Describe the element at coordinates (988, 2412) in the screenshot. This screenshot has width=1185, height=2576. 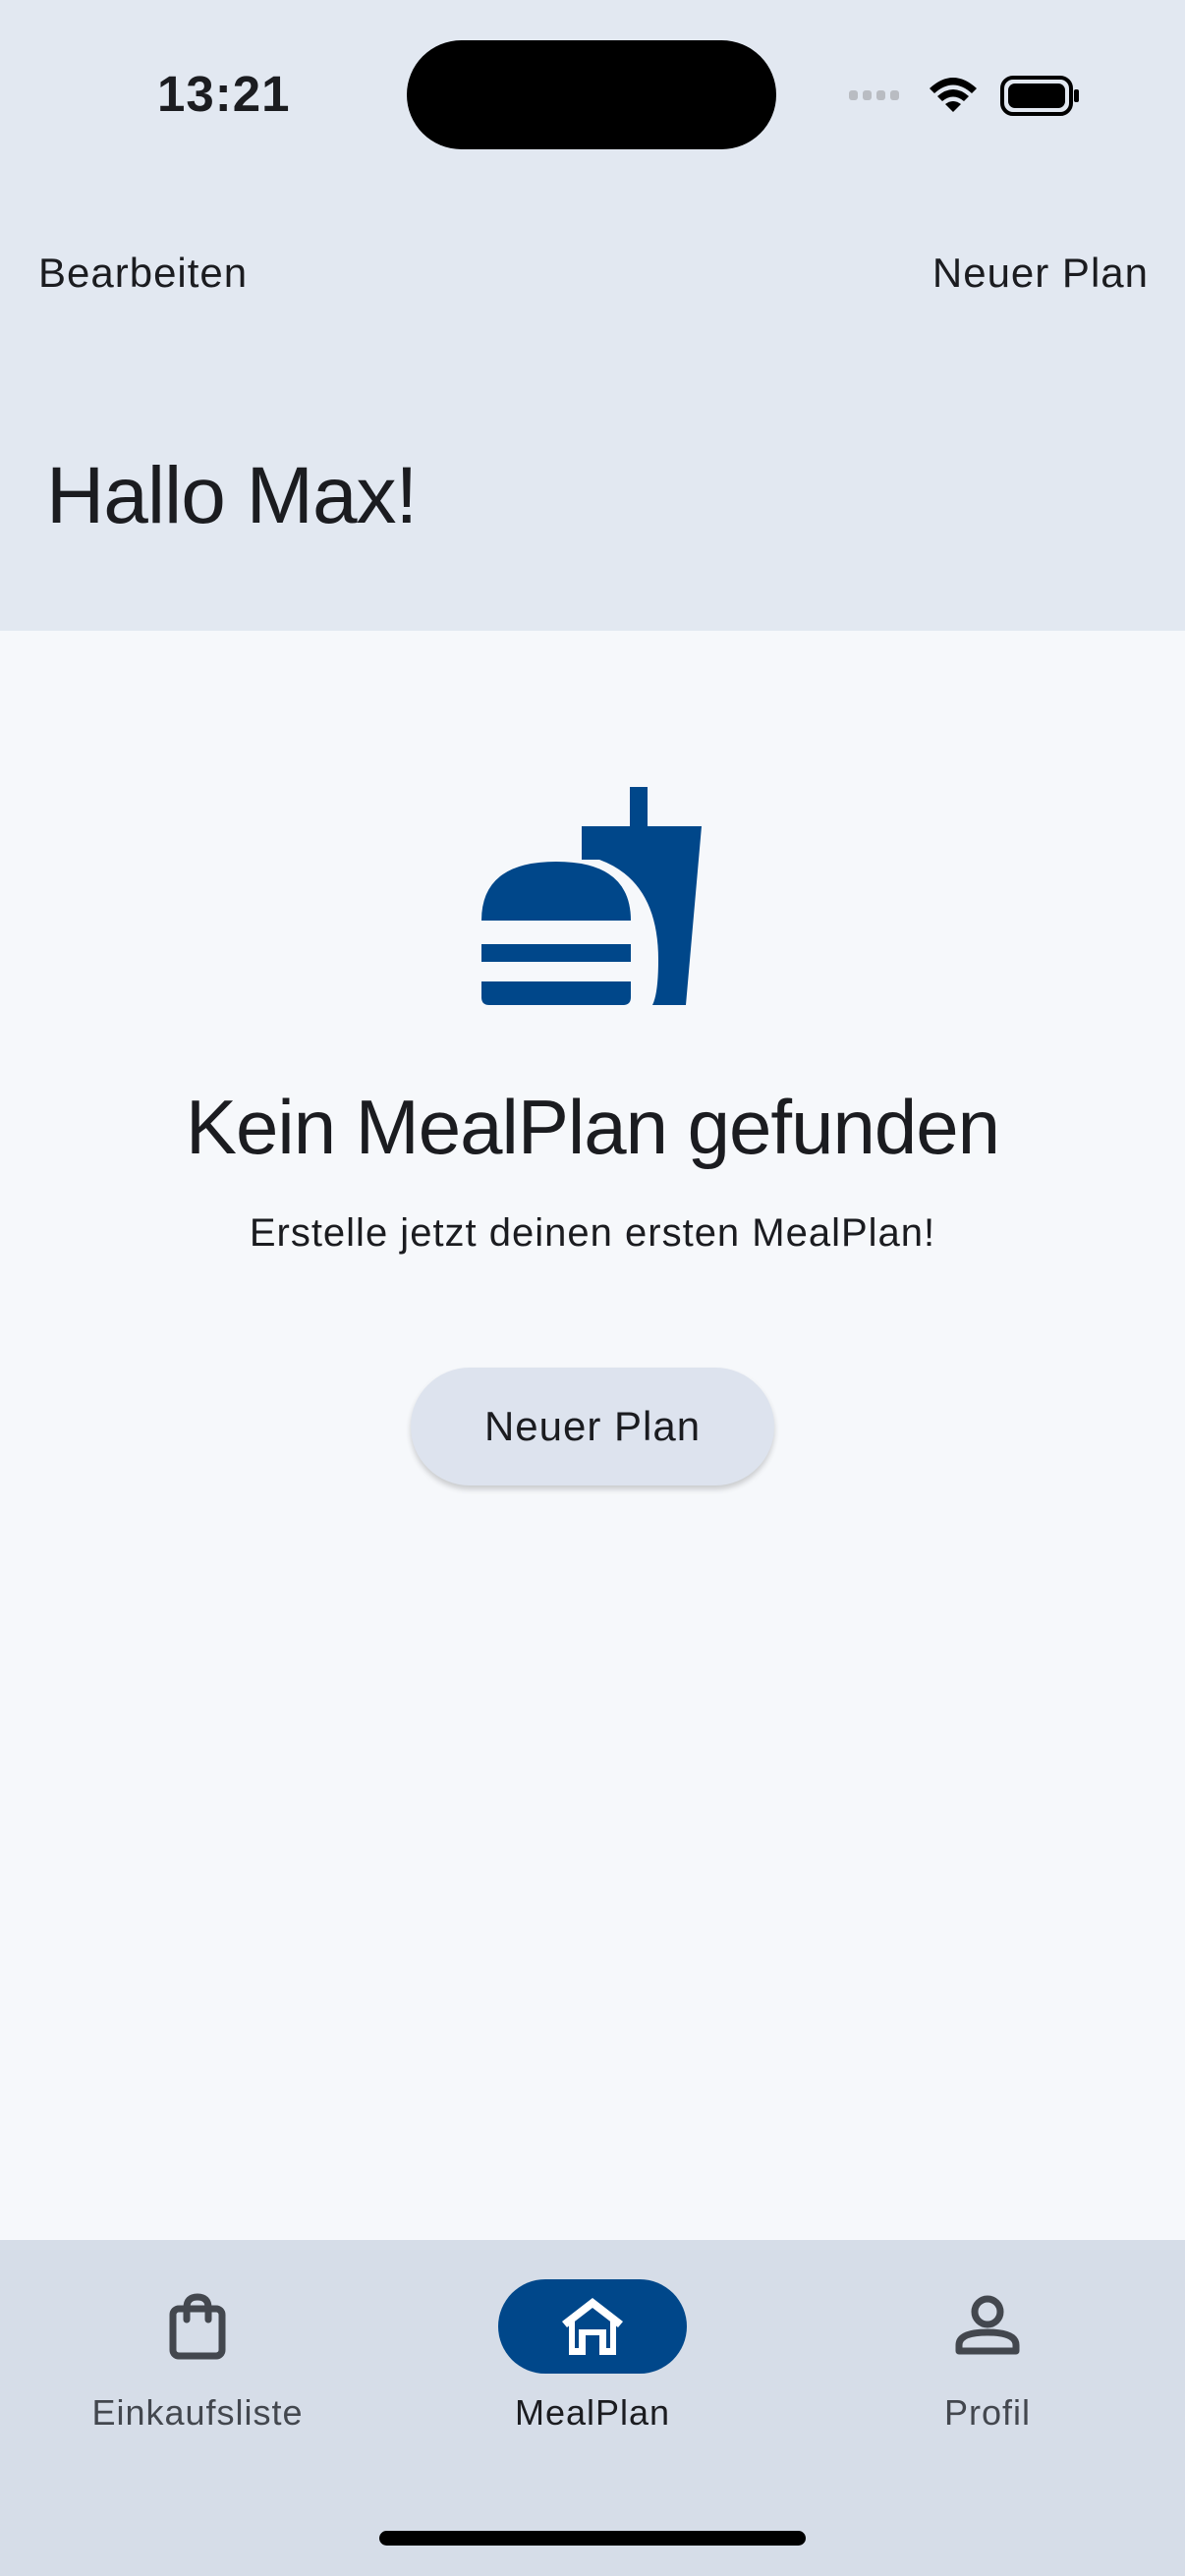
I see `tab-label: Profil` at that location.